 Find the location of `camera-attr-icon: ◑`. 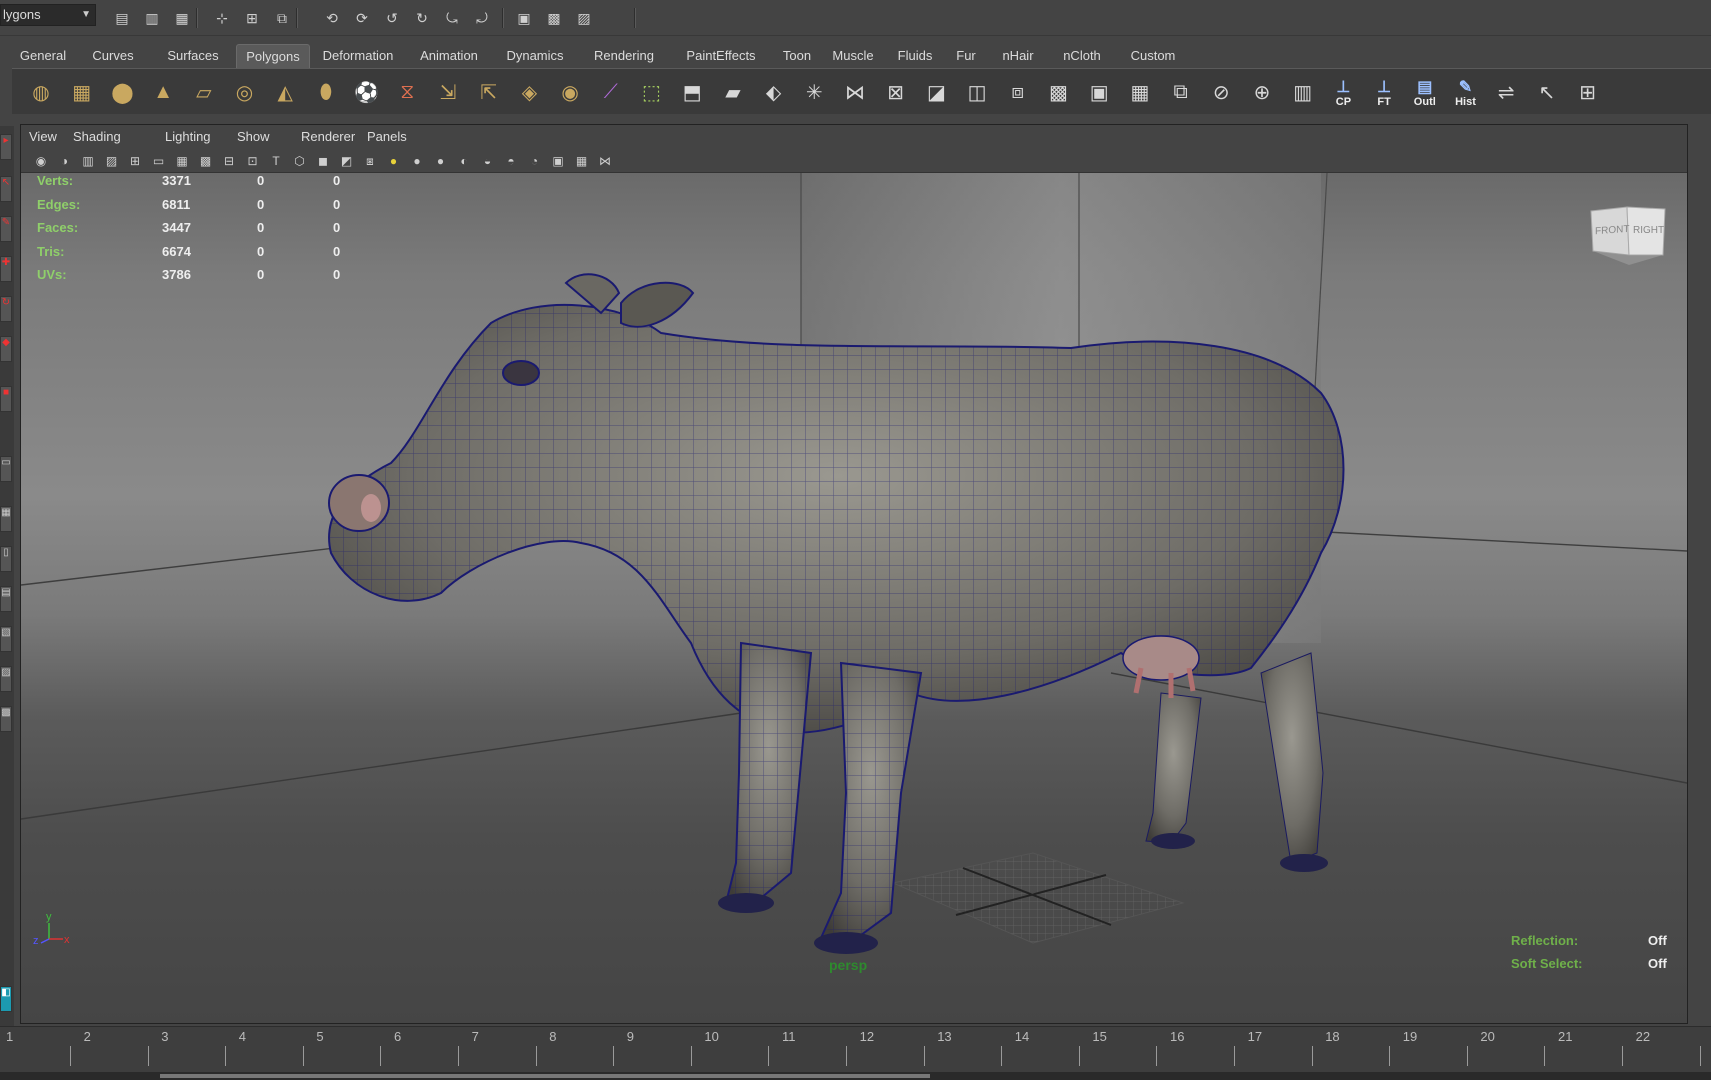

camera-attr-icon: ◑ is located at coordinates (65, 161).